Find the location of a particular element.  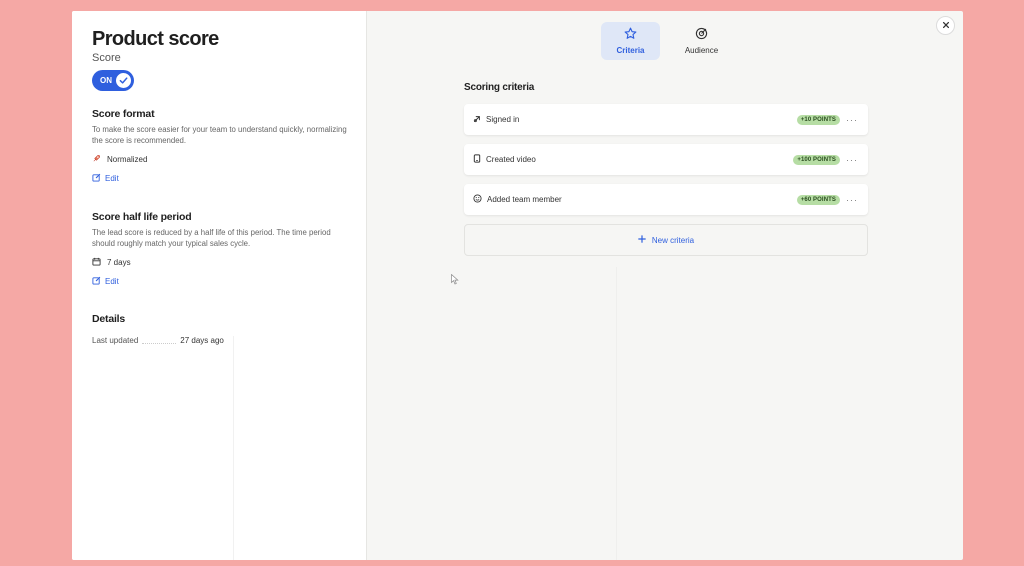

new-criteria-button: New criteria is located at coordinates (666, 240).